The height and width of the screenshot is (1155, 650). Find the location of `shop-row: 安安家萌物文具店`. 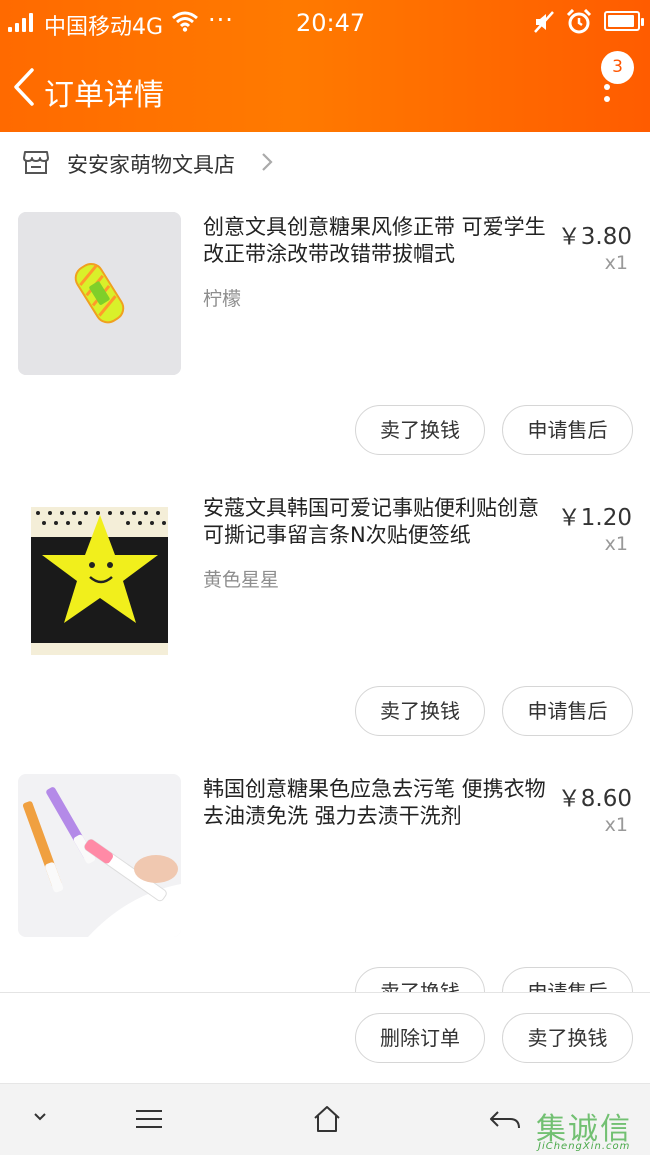

shop-row: 安安家萌物文具店 is located at coordinates (325, 162).